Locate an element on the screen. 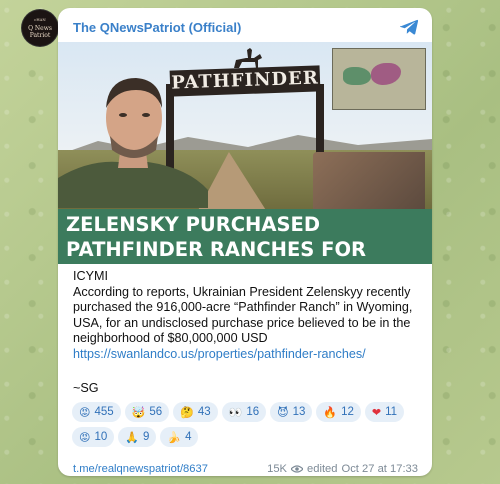 The height and width of the screenshot is (484, 500). channel-avatar: ᶜᴴᴬᴺ Q News Patriot is located at coordinates (40, 28).